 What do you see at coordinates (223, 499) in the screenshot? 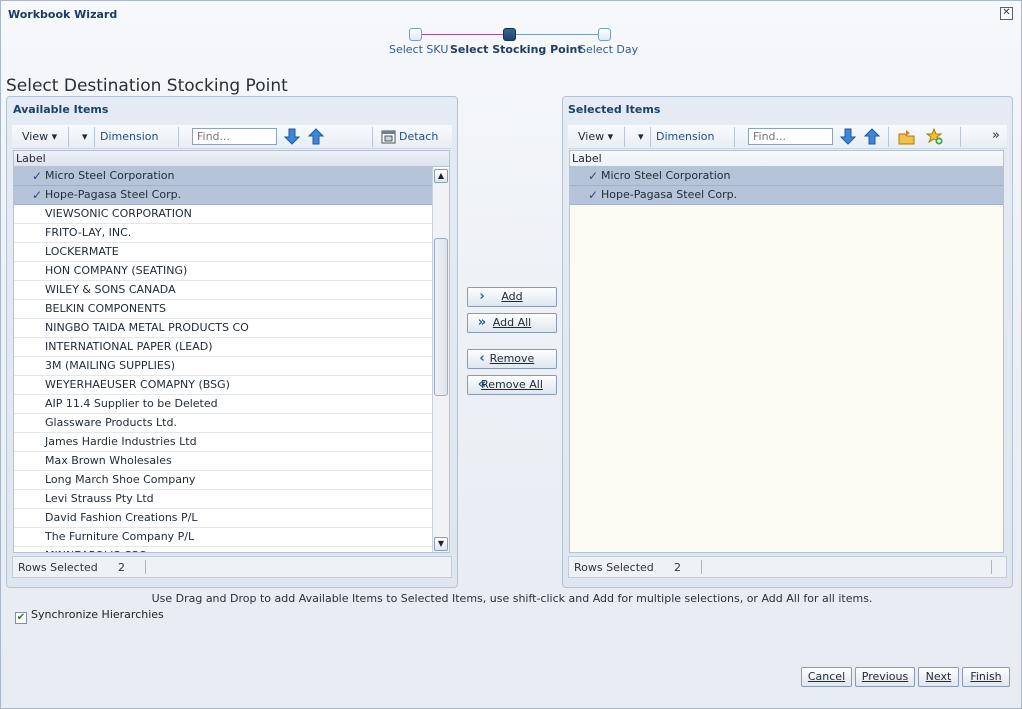
I see `table-row: Levi Strauss Pty Ltd` at bounding box center [223, 499].